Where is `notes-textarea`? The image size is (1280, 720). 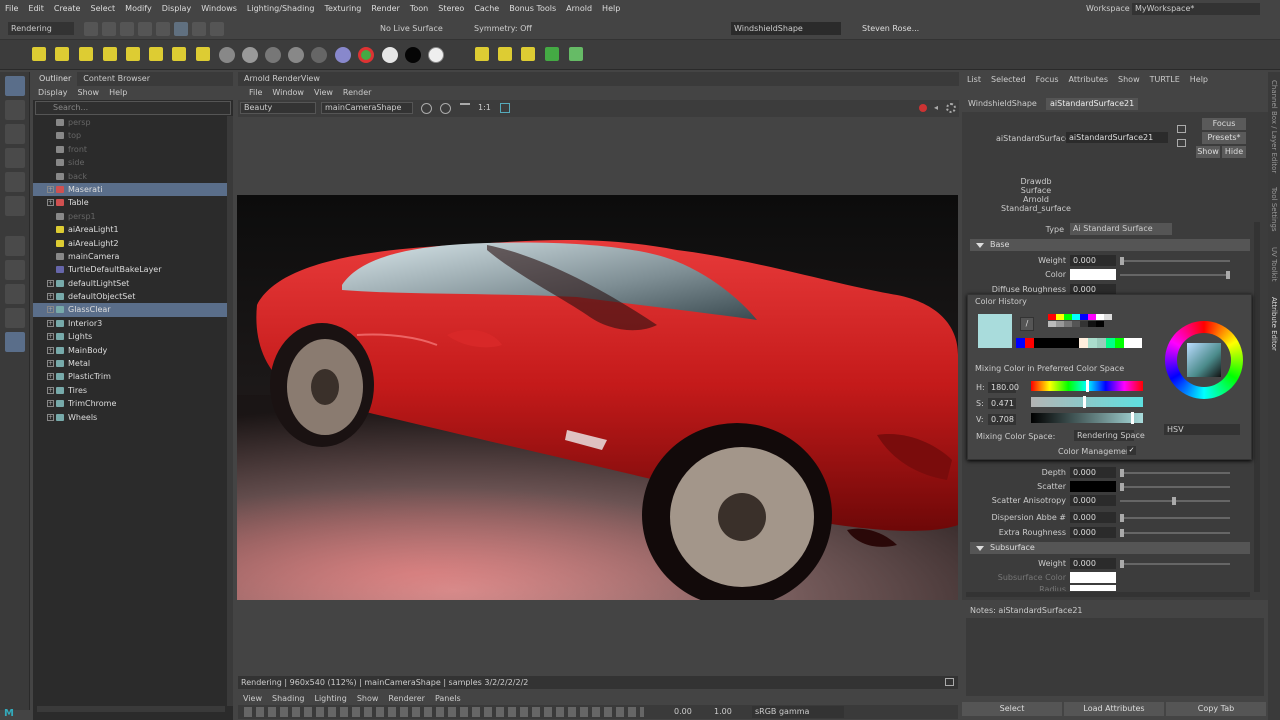
notes-textarea is located at coordinates (1115, 657).